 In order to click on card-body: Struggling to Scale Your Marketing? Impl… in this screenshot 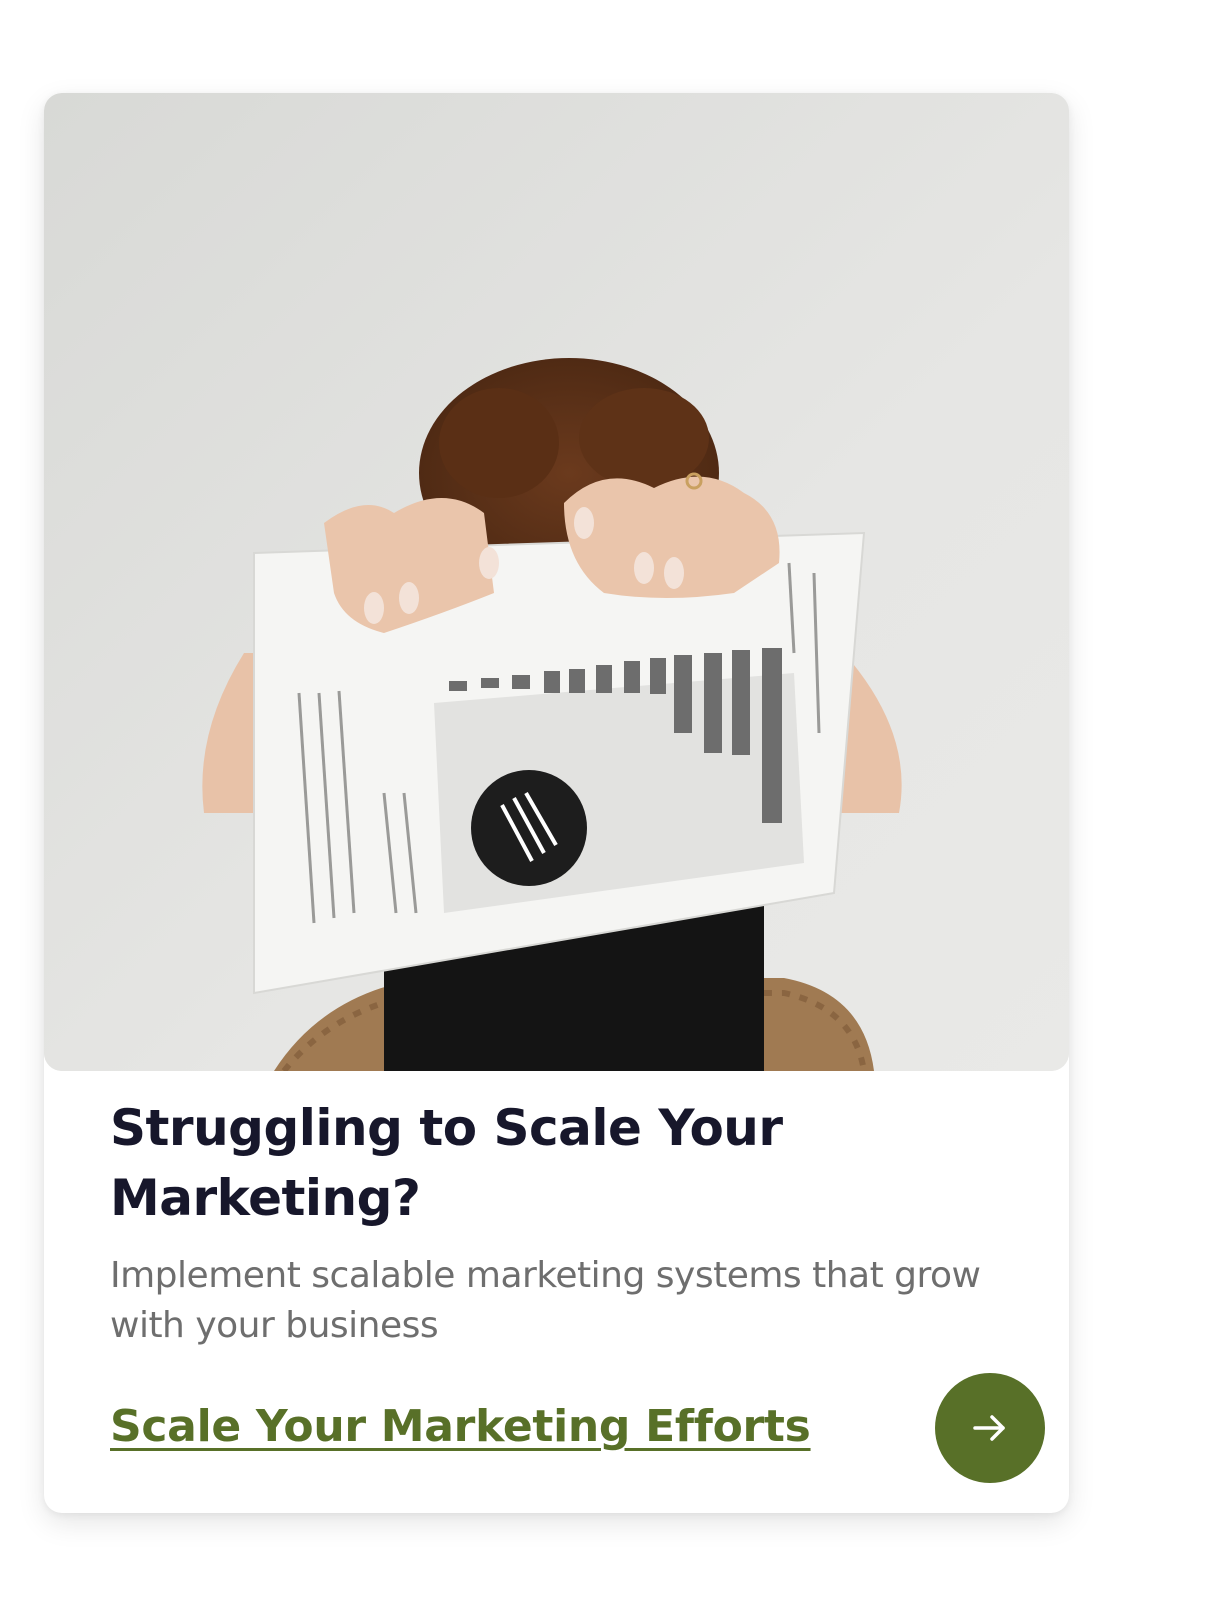, I will do `click(560, 1222)`.